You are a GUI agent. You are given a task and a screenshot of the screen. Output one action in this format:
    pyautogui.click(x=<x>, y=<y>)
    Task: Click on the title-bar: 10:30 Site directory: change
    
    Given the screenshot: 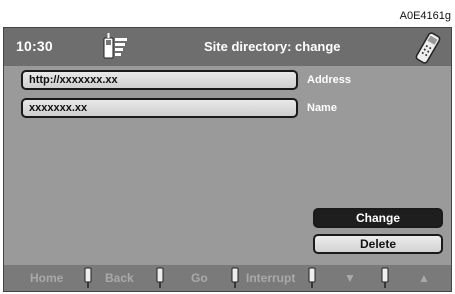 What is the action you would take?
    pyautogui.click(x=227, y=47)
    